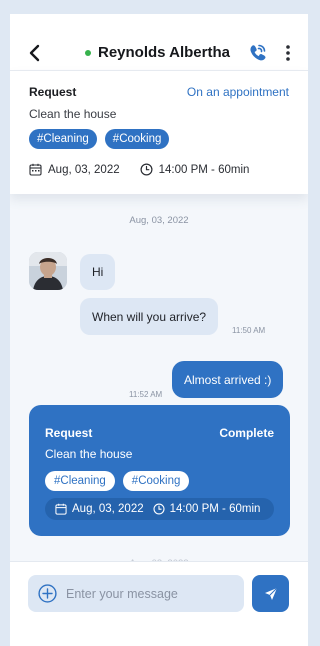  I want to click on message-incoming: When will you arrive?, so click(149, 316).